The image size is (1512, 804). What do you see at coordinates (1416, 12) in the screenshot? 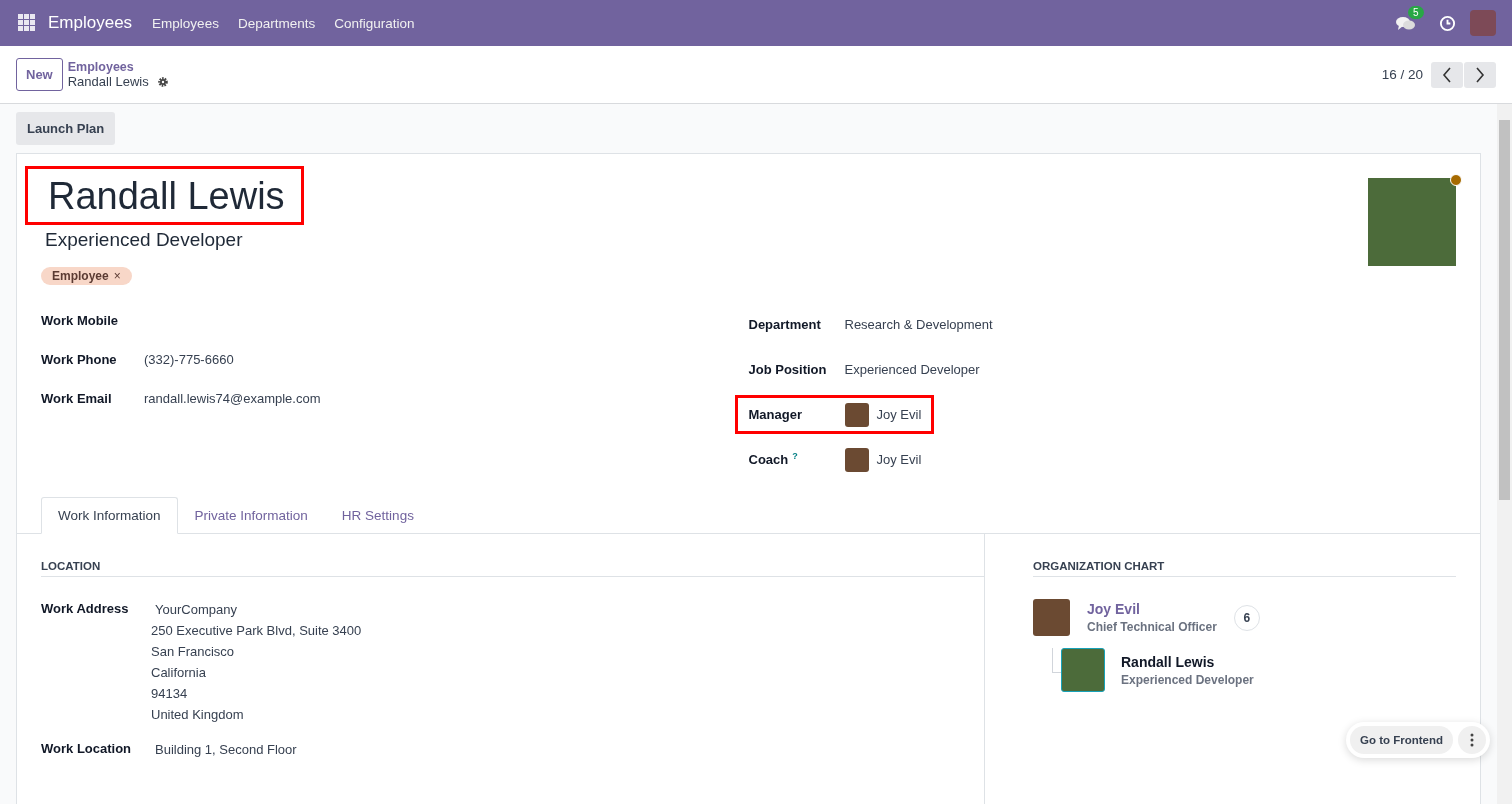
I see `message-count-badge: 5` at bounding box center [1416, 12].